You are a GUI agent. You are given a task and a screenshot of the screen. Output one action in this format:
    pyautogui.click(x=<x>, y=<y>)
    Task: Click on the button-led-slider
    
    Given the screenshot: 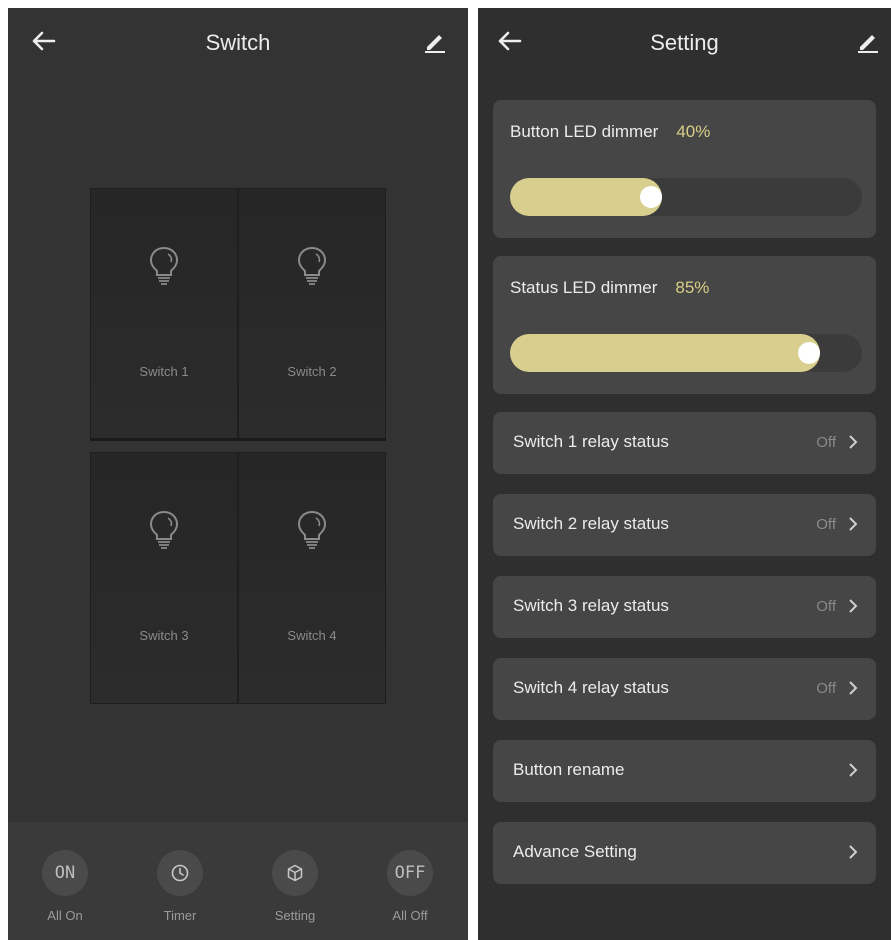 What is the action you would take?
    pyautogui.click(x=686, y=197)
    